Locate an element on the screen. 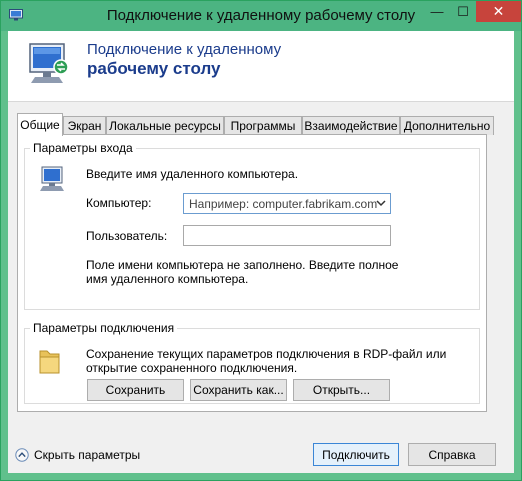 The image size is (522, 481). user-input is located at coordinates (287, 235).